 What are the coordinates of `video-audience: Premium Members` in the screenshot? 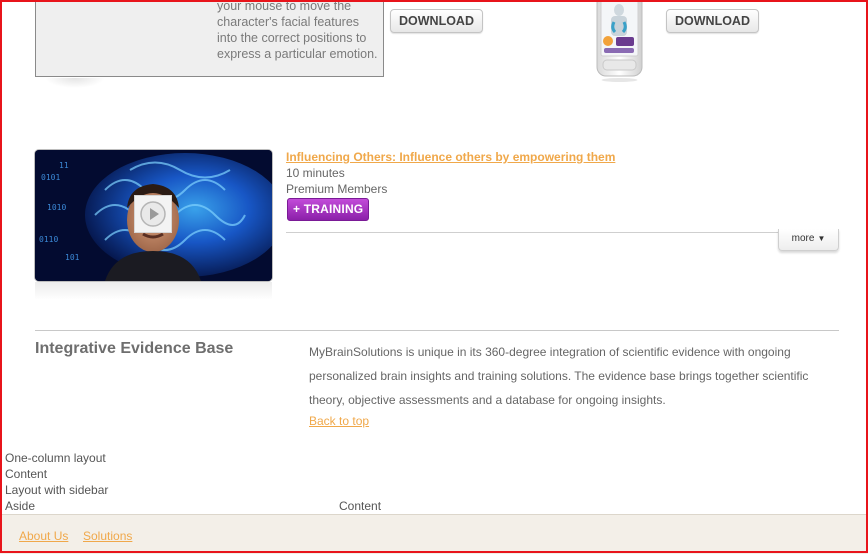 It's located at (337, 189).